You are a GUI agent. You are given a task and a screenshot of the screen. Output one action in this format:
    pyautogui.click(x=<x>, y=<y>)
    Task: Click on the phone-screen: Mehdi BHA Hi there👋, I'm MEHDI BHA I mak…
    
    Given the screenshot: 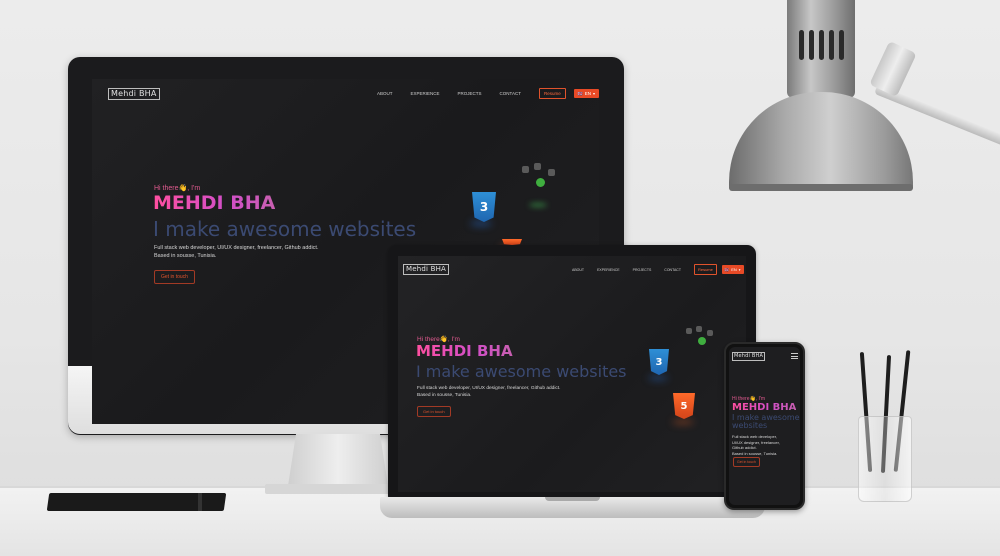 What is the action you would take?
    pyautogui.click(x=764, y=426)
    